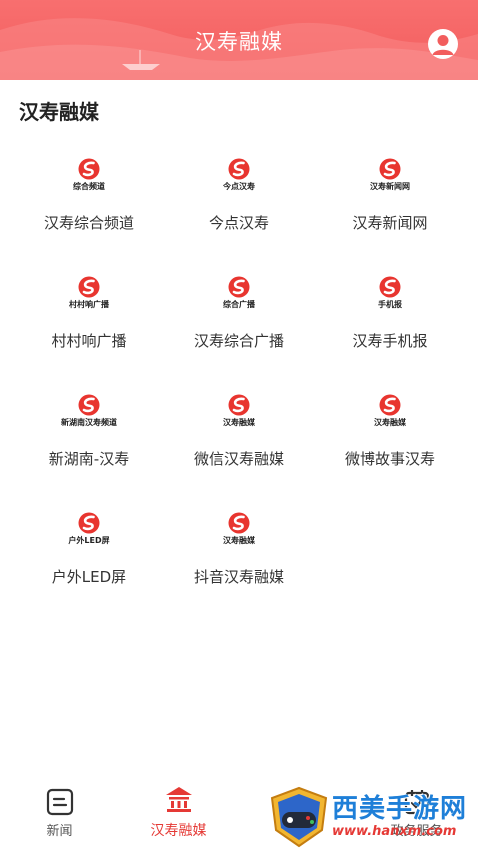  I want to click on channel-tile: 今点汉寿 今点汉寿, so click(239, 198).